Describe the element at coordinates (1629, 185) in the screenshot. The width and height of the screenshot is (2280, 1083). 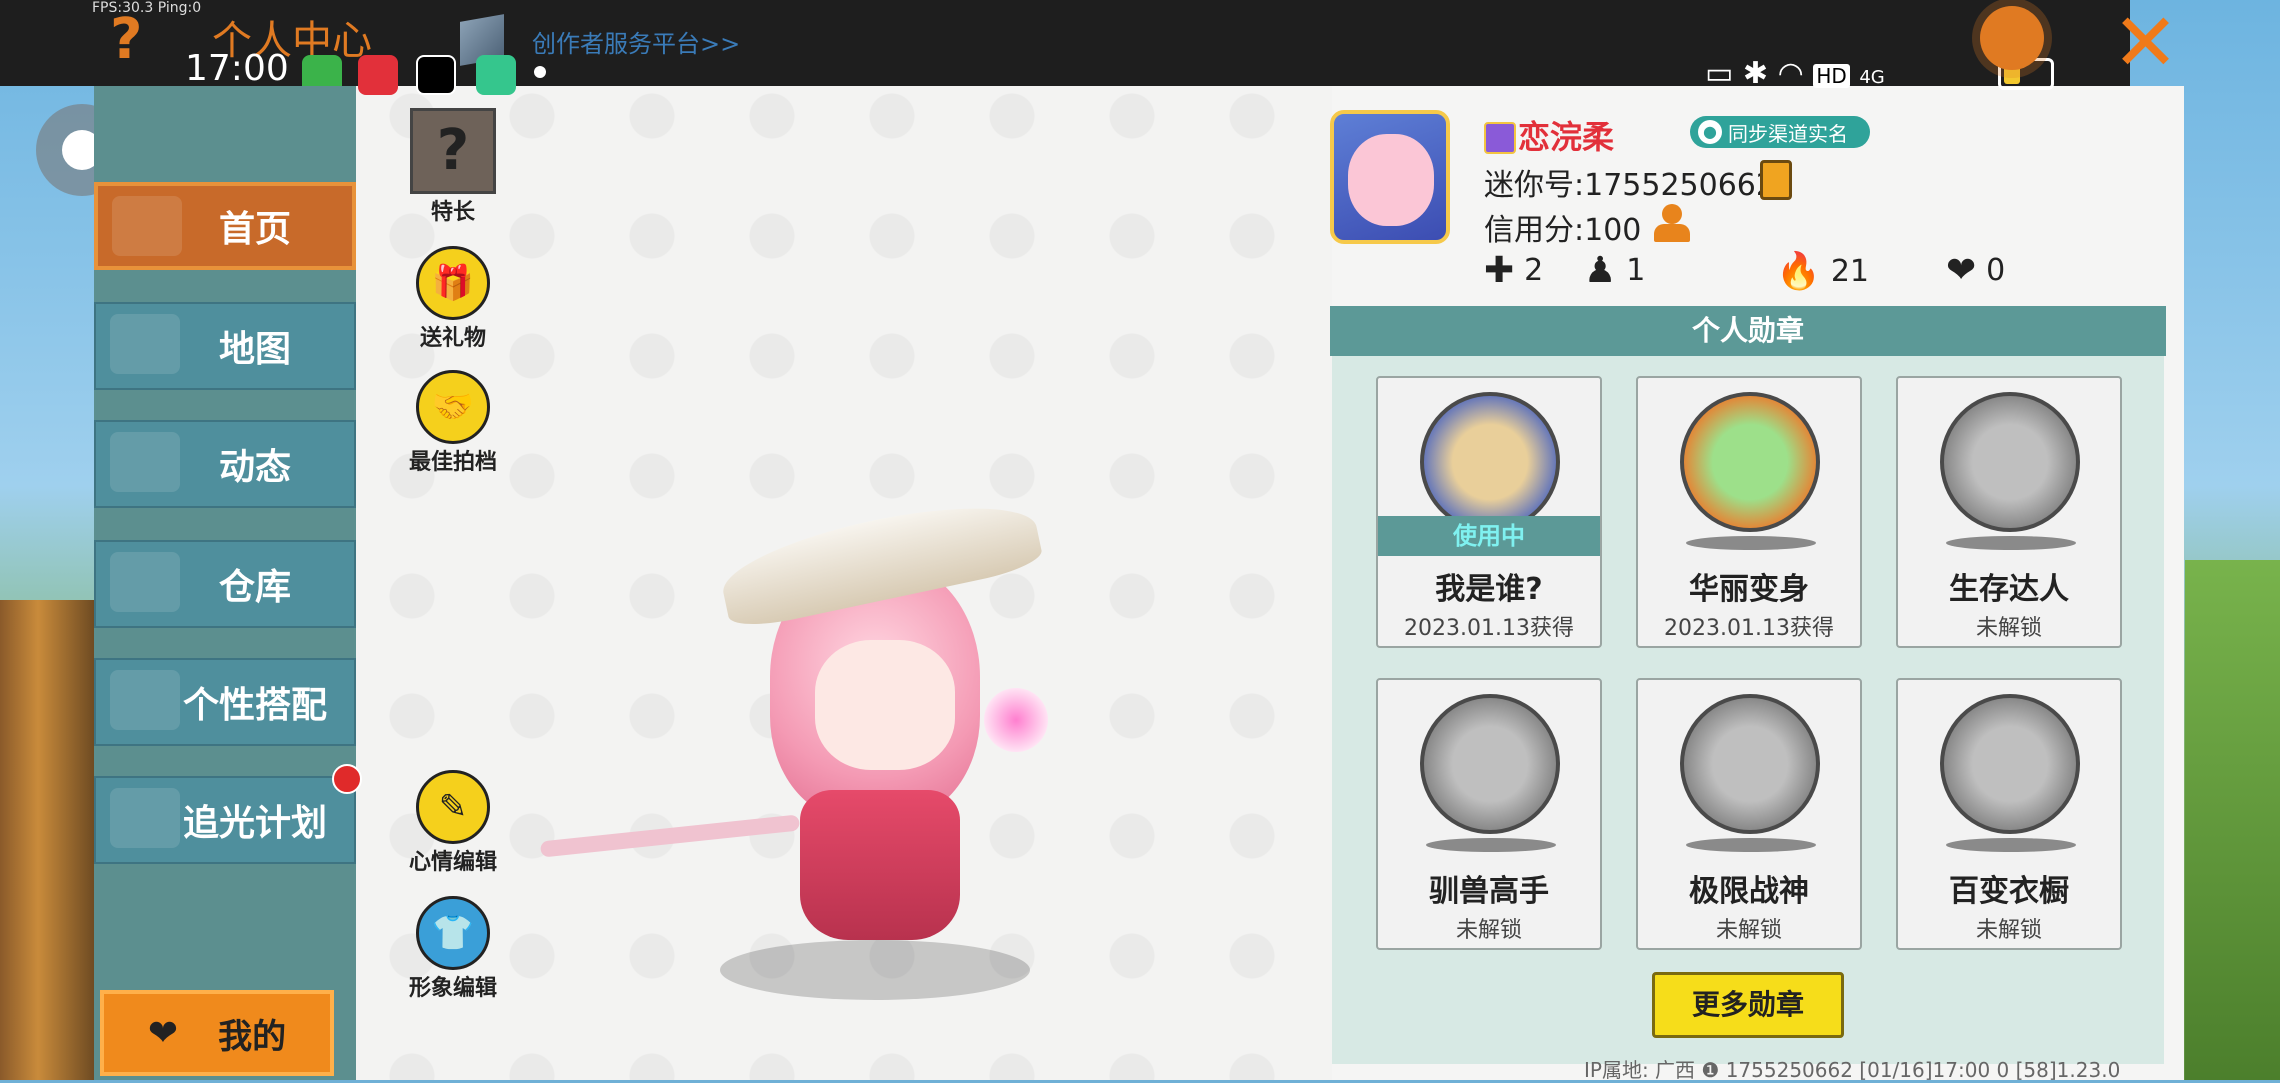
I see `mini-id: 迷你号:1755250662` at that location.